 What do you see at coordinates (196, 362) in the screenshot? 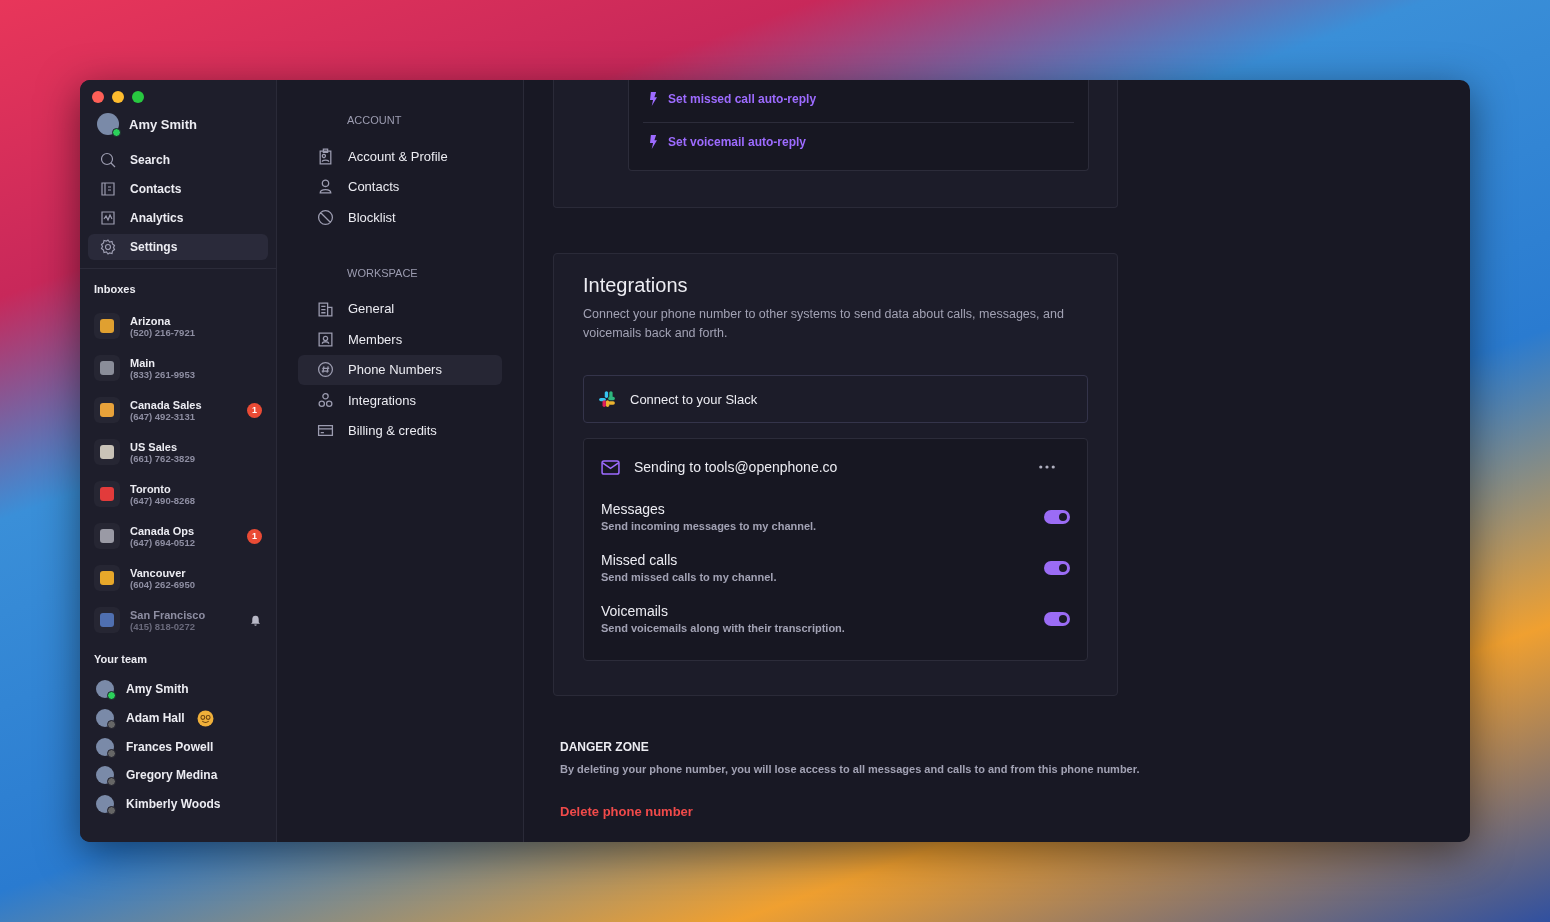
I see `inbox-name: Main` at bounding box center [196, 362].